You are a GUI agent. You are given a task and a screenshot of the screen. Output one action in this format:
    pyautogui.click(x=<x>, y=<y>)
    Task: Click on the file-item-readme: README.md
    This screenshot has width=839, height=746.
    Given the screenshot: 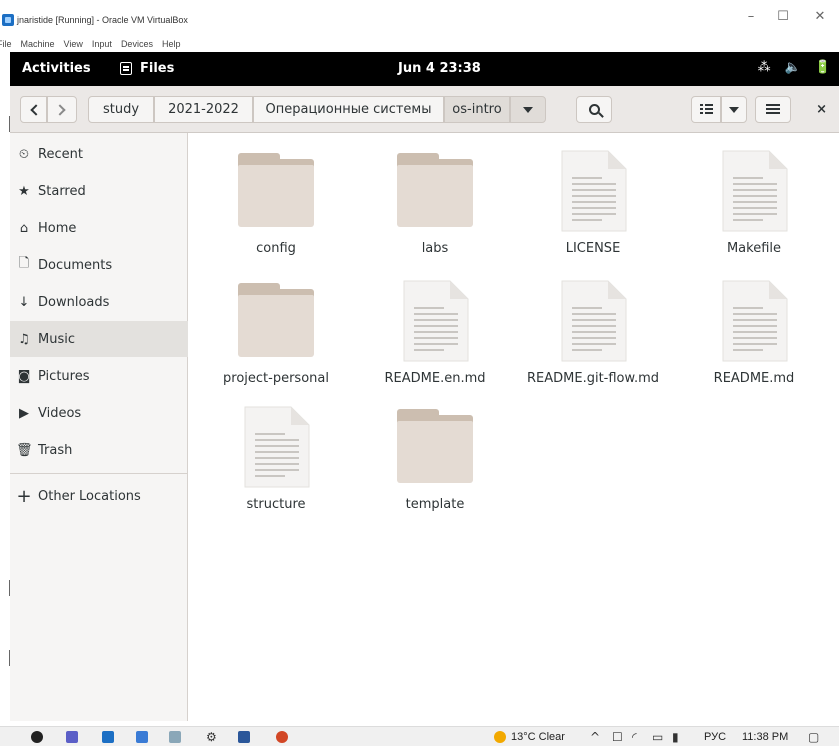 What is the action you would take?
    pyautogui.click(x=754, y=328)
    